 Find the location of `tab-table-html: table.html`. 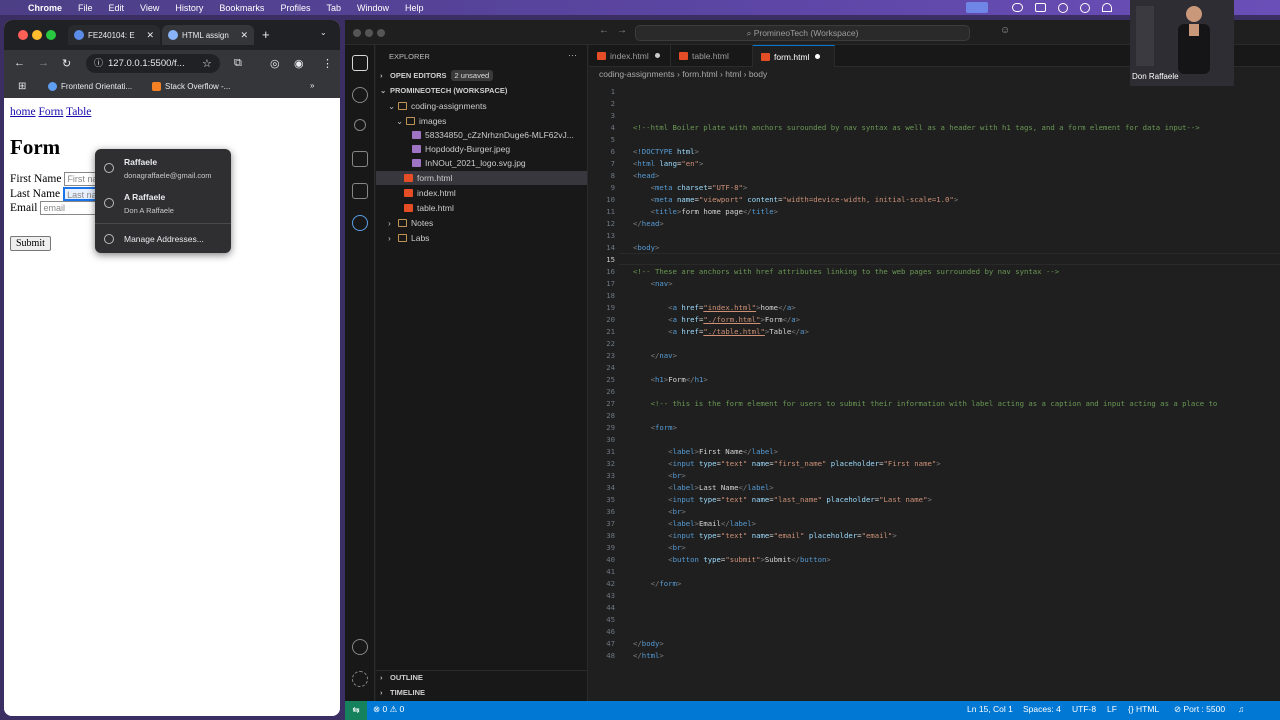

tab-table-html: table.html is located at coordinates (712, 56).